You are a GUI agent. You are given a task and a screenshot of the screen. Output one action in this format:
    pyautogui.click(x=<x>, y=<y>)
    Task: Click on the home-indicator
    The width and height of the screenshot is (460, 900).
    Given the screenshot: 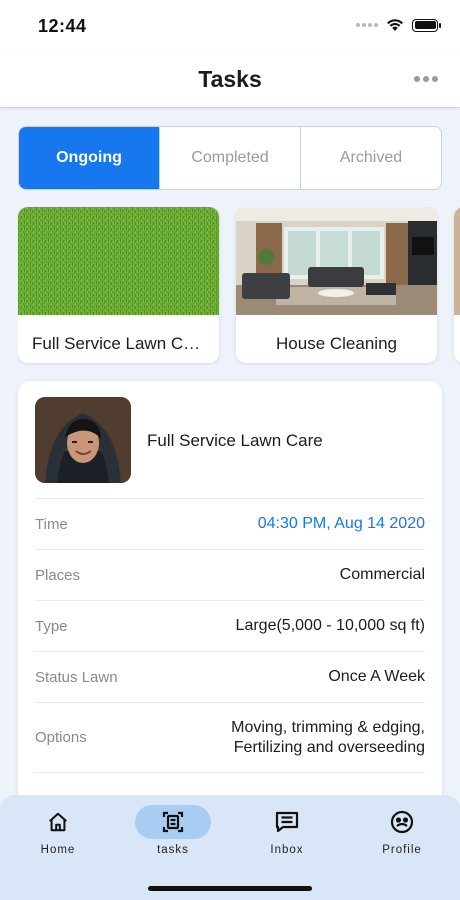 What is the action you would take?
    pyautogui.click(x=230, y=888)
    